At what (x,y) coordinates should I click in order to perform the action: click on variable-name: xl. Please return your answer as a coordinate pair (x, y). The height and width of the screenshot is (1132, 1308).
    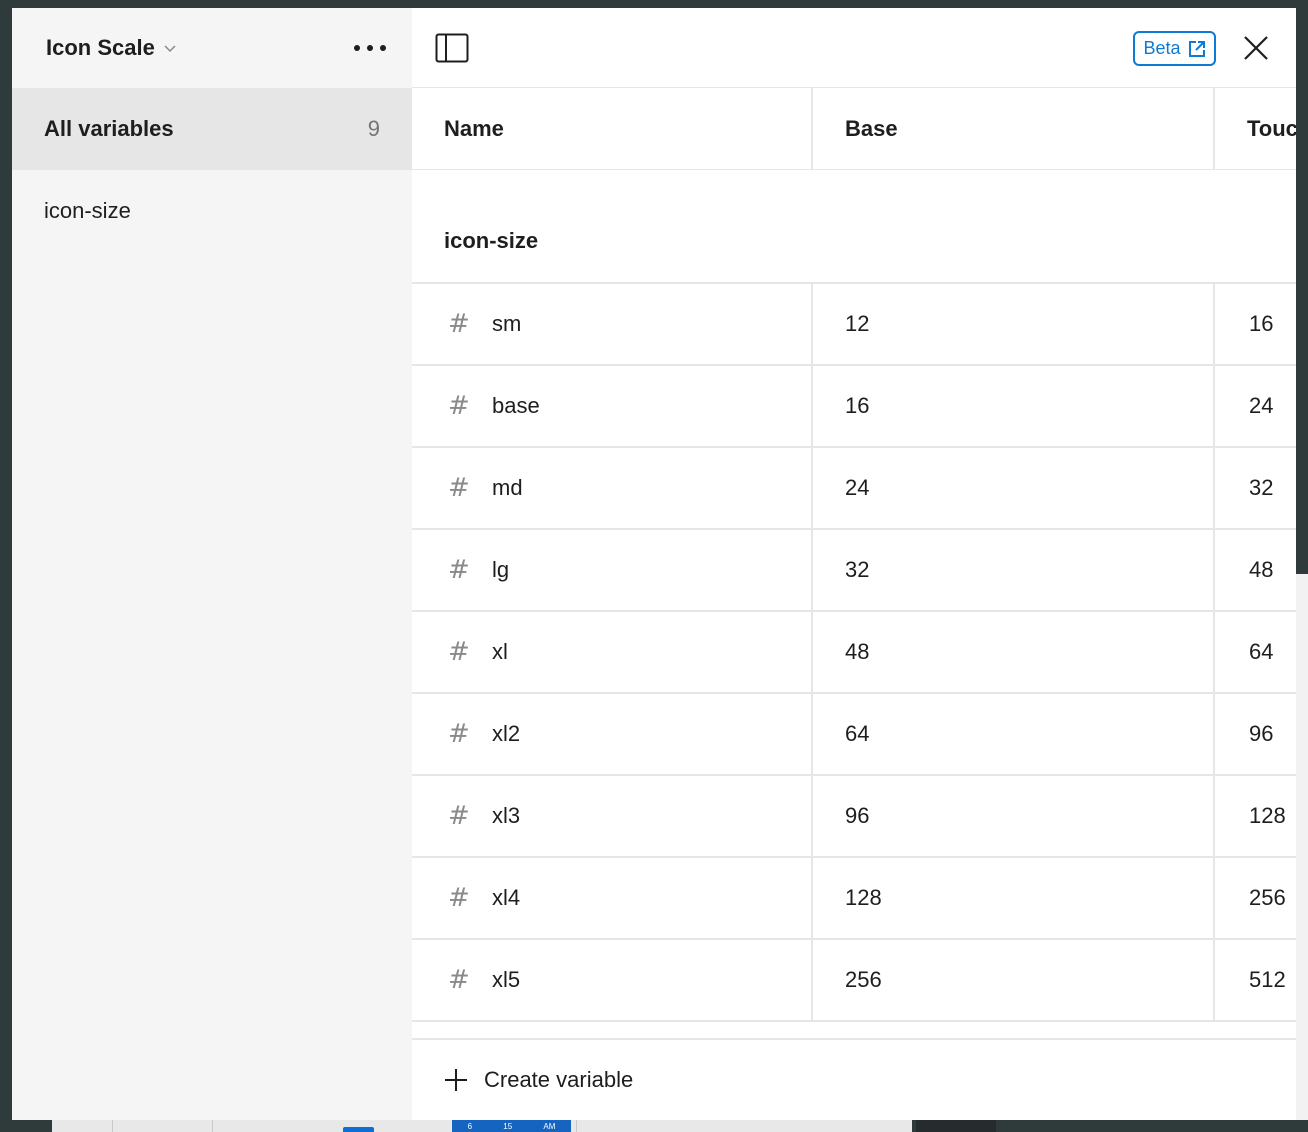
    Looking at the image, I should click on (500, 651).